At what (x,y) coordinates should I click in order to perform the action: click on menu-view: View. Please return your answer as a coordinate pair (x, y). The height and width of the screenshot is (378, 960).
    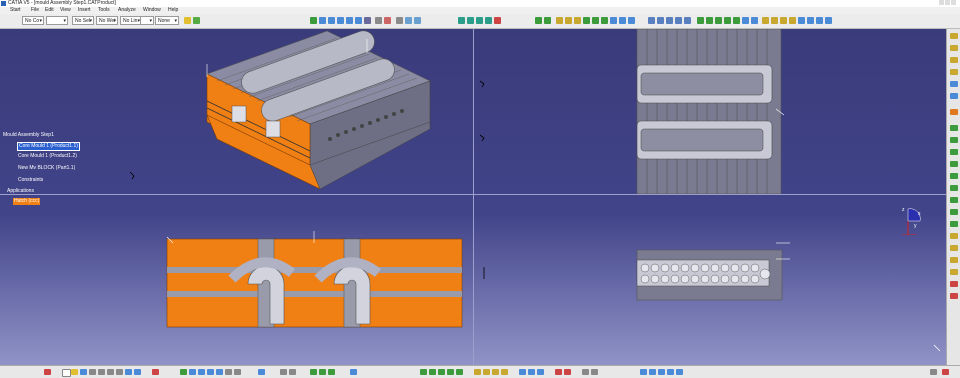
    Looking at the image, I should click on (65, 10).